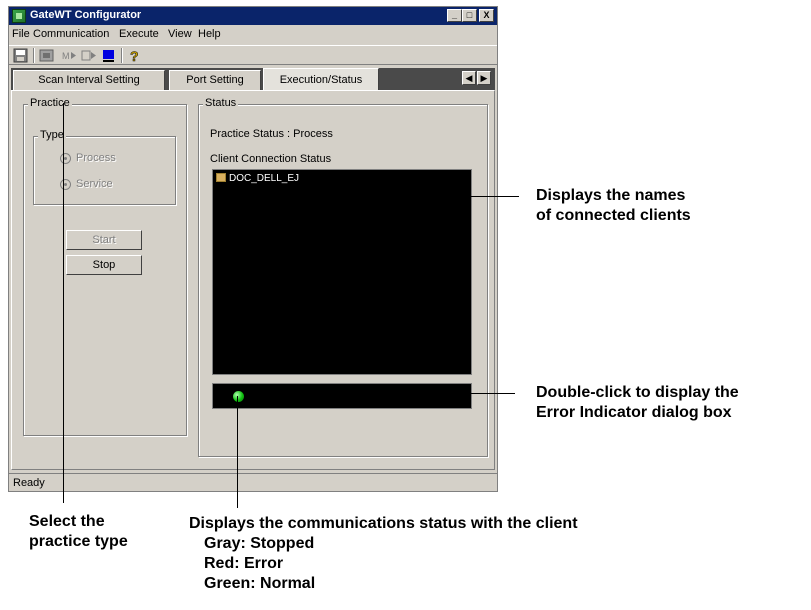  Describe the element at coordinates (65, 184) in the screenshot. I see `radio-service` at that location.